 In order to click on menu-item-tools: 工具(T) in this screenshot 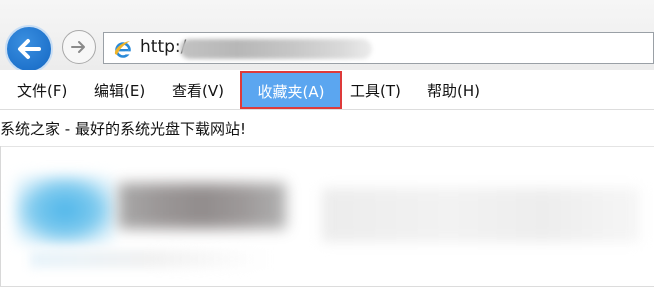, I will do `click(375, 91)`.